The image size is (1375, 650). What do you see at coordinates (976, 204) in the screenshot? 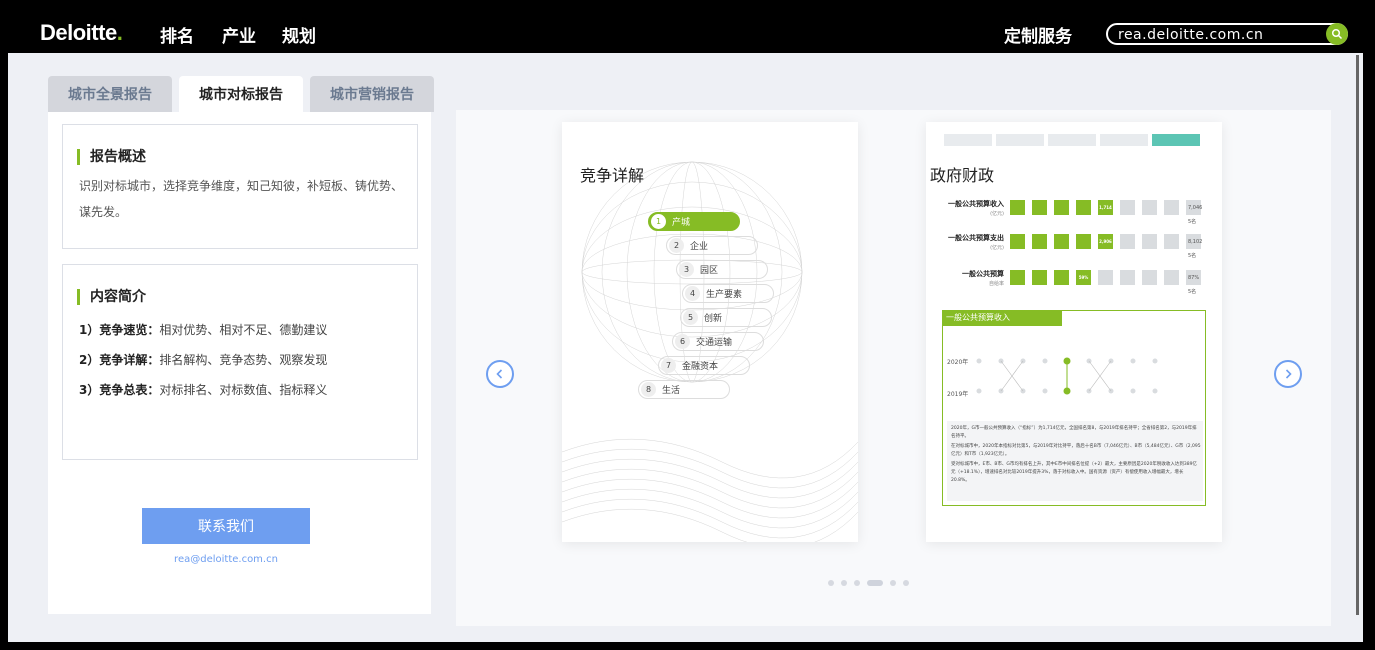
I see `row-label-text: 一般公共预算收入` at bounding box center [976, 204].